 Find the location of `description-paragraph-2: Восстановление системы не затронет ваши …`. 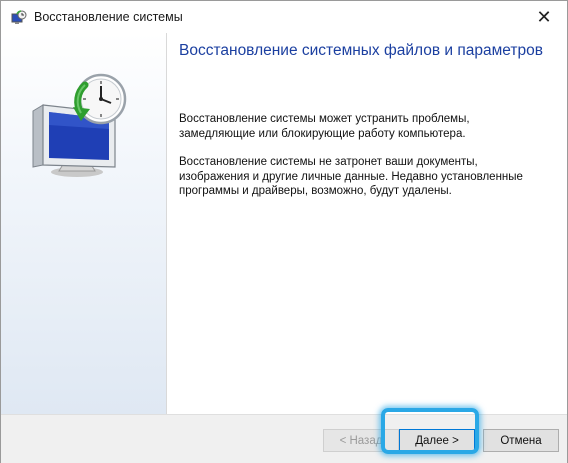

description-paragraph-2: Восстановление системы не затронет ваши … is located at coordinates (351, 176).